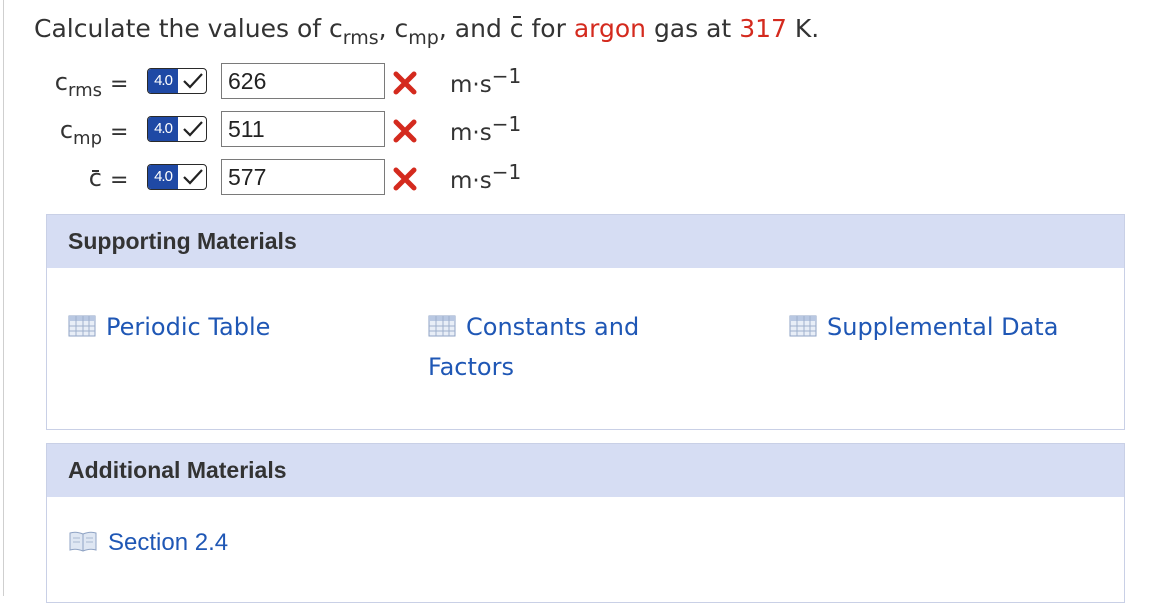  I want to click on answer-variable: crms, so click(78, 84).